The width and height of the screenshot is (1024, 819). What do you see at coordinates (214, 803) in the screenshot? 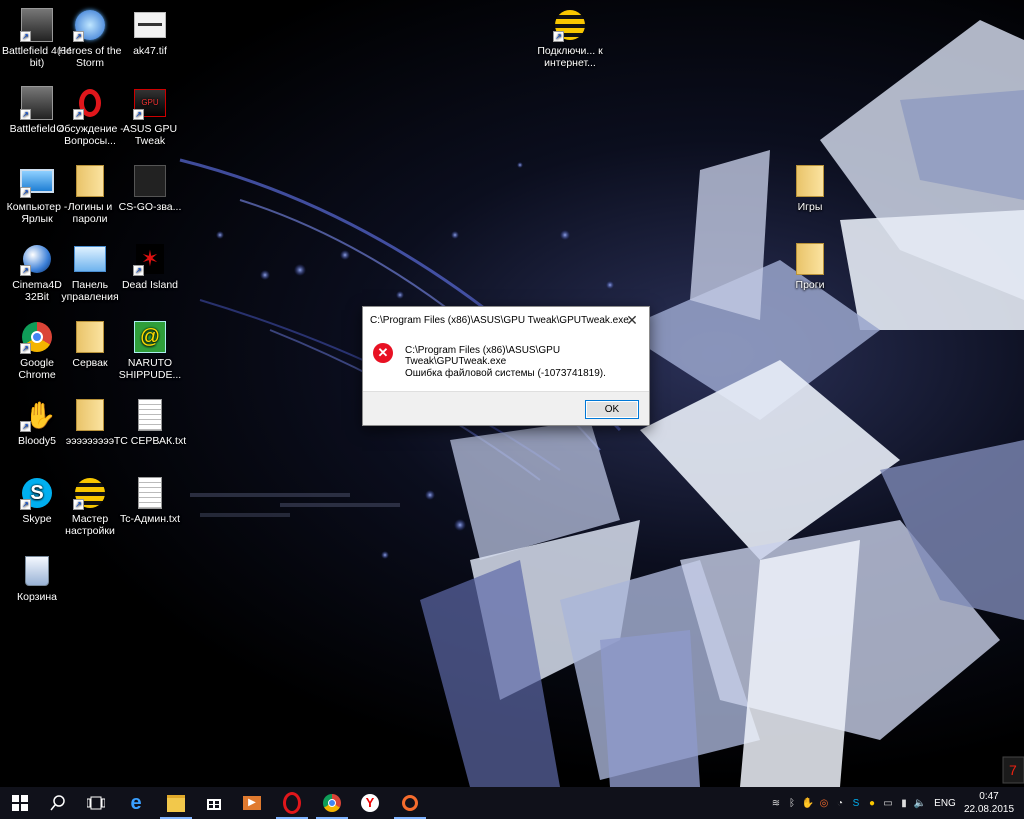
I see `store-icon` at bounding box center [214, 803].